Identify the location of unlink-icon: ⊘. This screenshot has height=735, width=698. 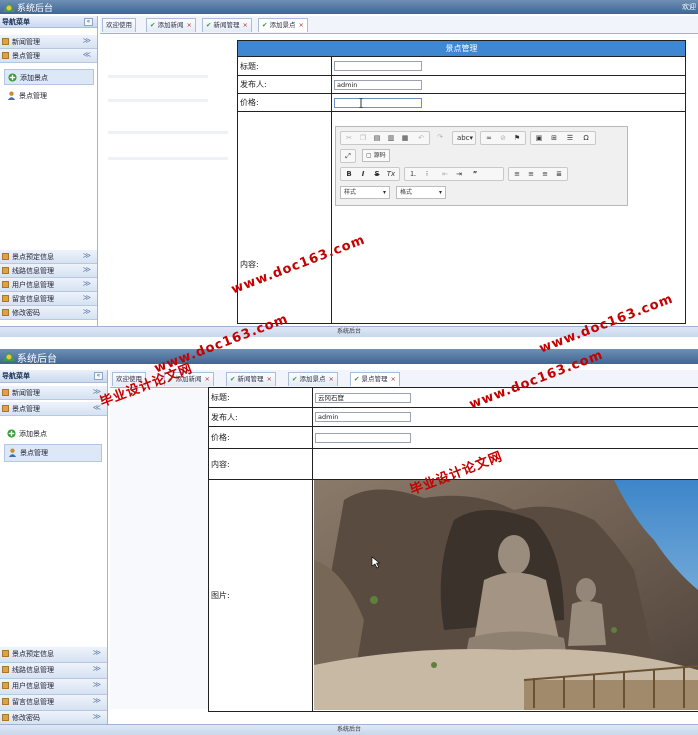
(503, 138).